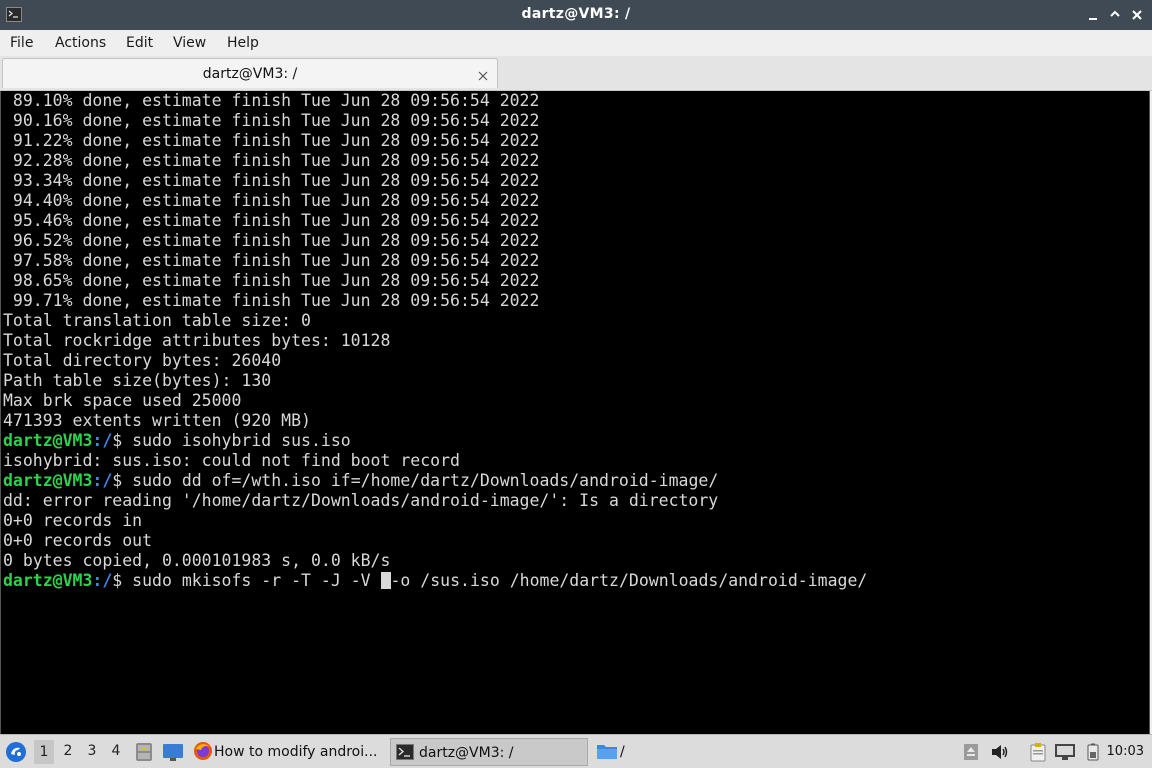 The width and height of the screenshot is (1152, 768). What do you see at coordinates (137, 380) in the screenshot?
I see `output-line: Path table size(bytes): 130` at bounding box center [137, 380].